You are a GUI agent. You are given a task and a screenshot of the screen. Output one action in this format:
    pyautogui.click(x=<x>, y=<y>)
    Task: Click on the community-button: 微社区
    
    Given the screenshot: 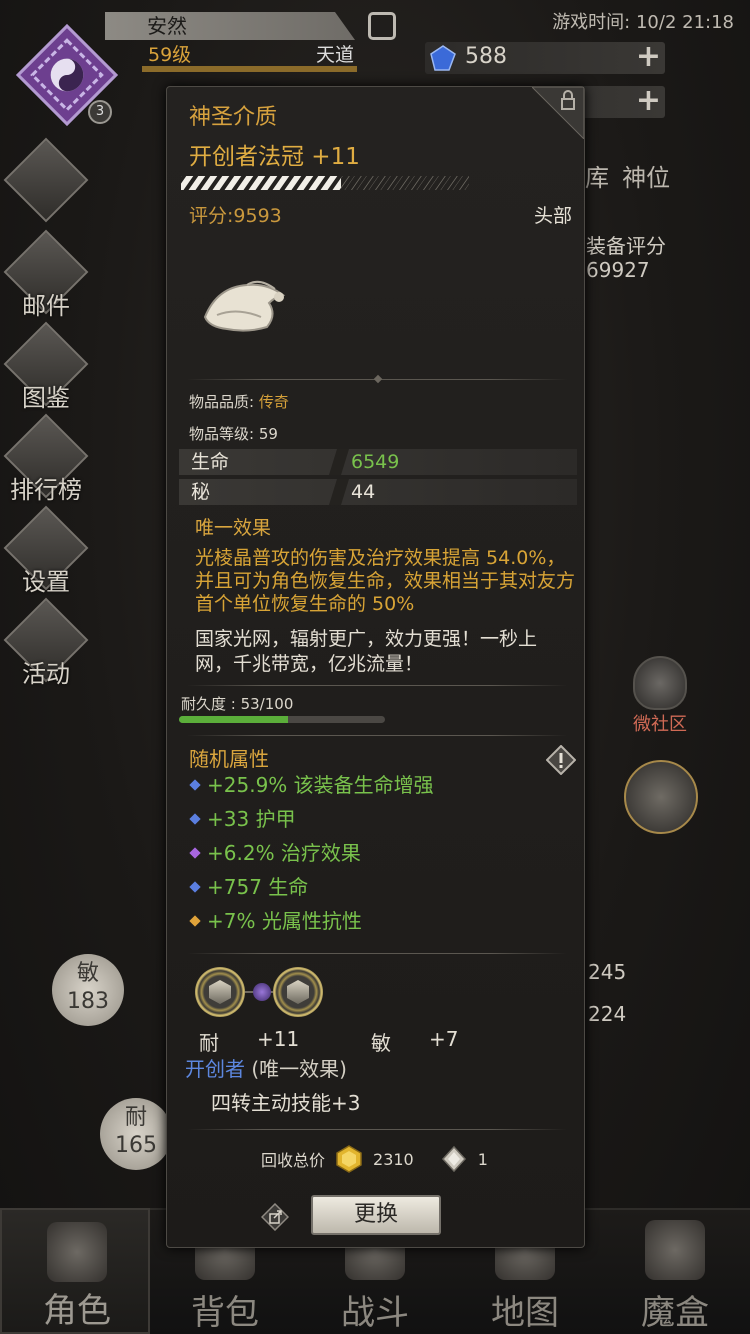 What is the action you would take?
    pyautogui.click(x=660, y=696)
    